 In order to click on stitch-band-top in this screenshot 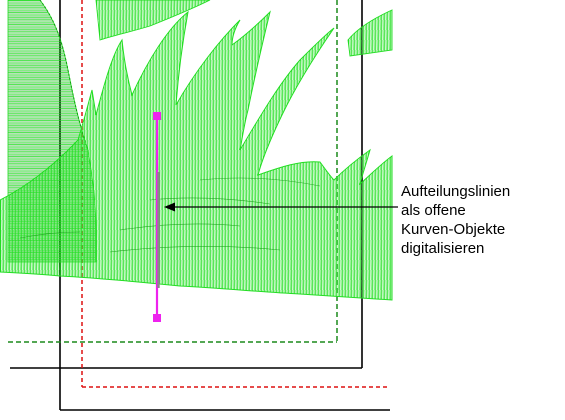, I will do `click(153, 20)`.